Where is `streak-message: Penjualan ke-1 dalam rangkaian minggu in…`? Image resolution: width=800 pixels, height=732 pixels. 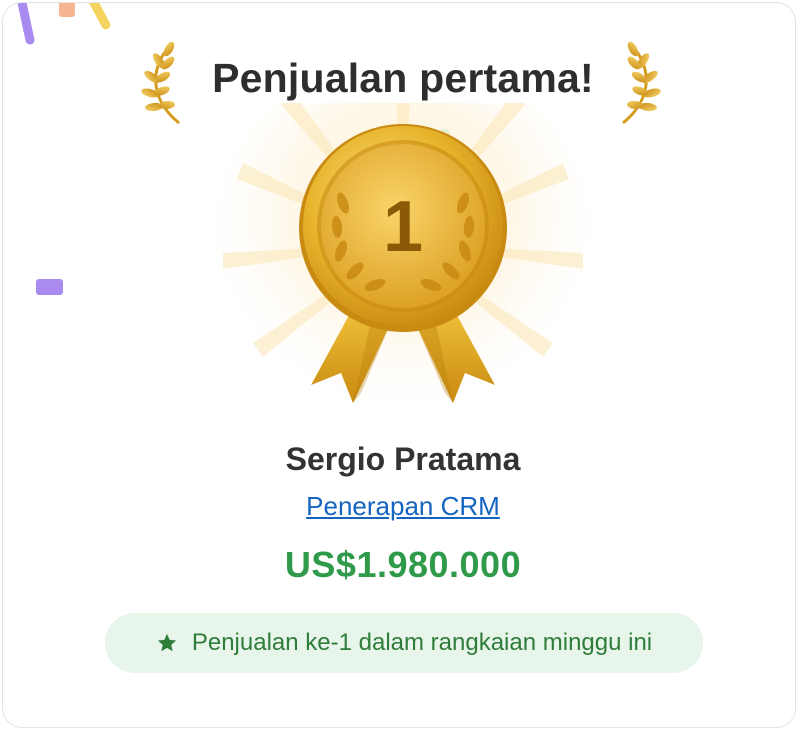 streak-message: Penjualan ke-1 dalam rangkaian minggu in… is located at coordinates (422, 642).